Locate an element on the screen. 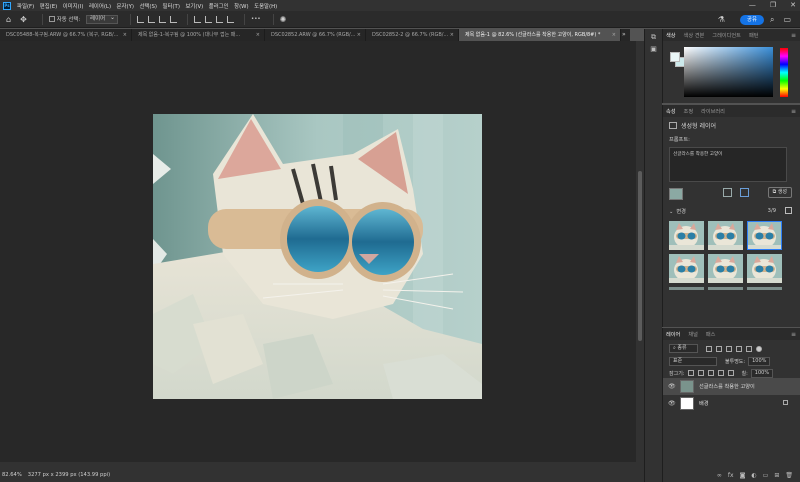 This screenshot has height=482, width=800. search-icon: ⌕ is located at coordinates (772, 20).